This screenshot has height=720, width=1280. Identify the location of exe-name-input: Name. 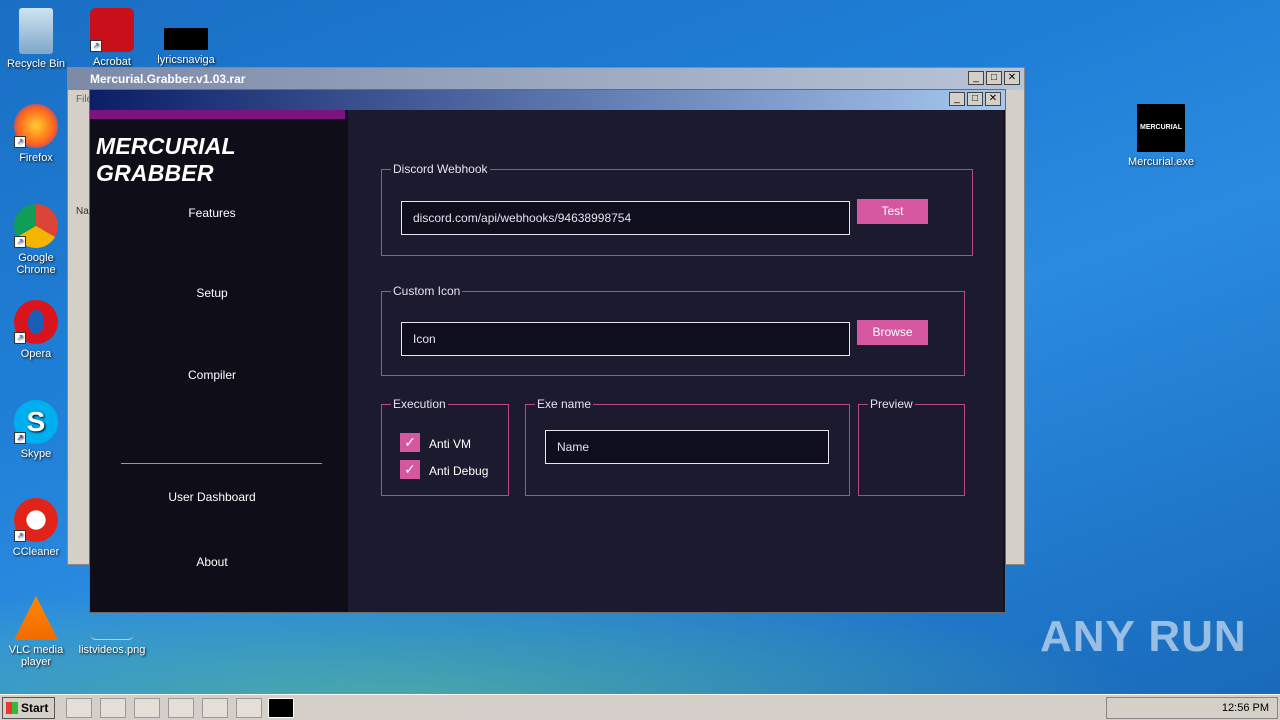
(687, 447).